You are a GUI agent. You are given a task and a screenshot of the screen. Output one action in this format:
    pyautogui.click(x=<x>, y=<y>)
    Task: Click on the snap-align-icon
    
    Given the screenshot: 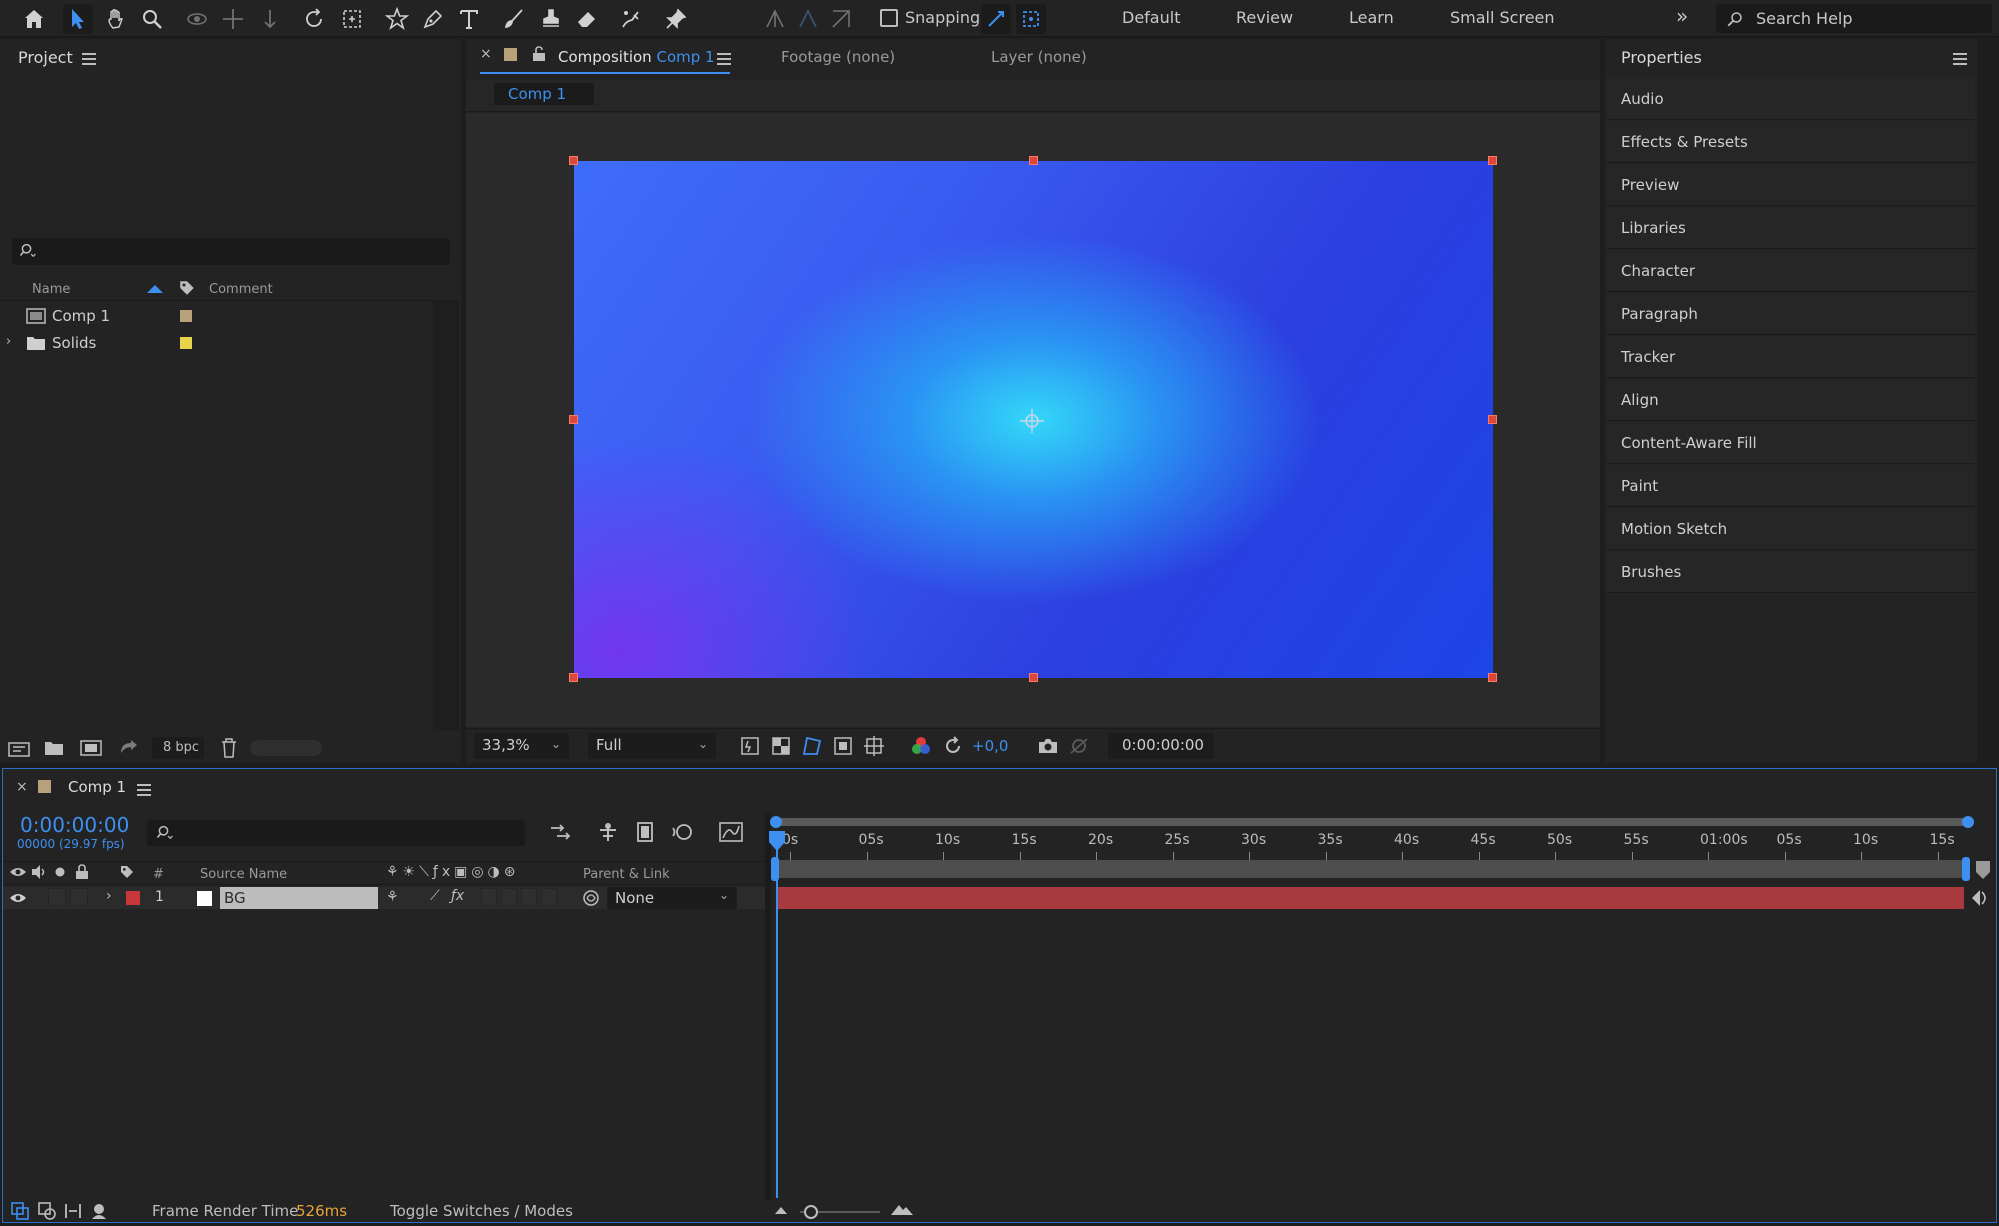 What is the action you would take?
    pyautogui.click(x=775, y=19)
    